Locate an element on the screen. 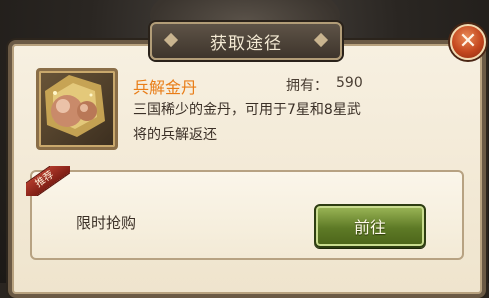 Image resolution: width=489 pixels, height=298 pixels. close-button: ✕ is located at coordinates (468, 42).